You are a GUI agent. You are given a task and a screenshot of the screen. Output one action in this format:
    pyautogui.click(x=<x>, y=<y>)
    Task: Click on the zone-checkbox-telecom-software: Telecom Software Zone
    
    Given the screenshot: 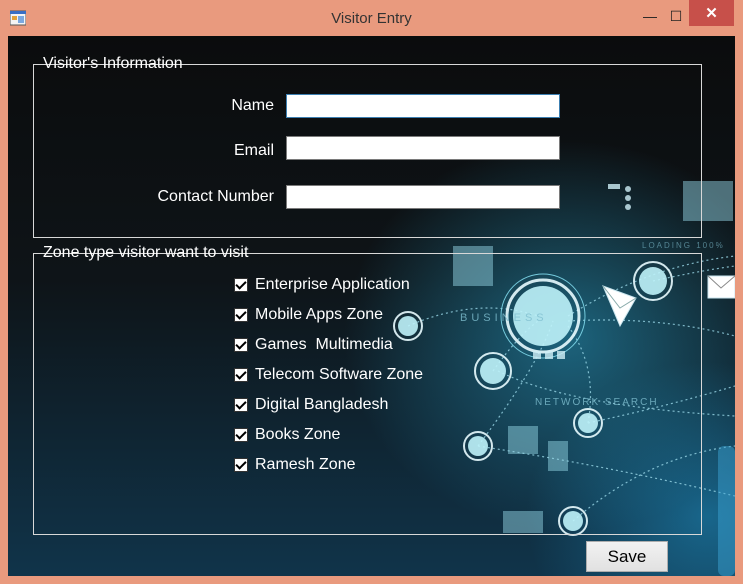 What is the action you would take?
    pyautogui.click(x=328, y=375)
    